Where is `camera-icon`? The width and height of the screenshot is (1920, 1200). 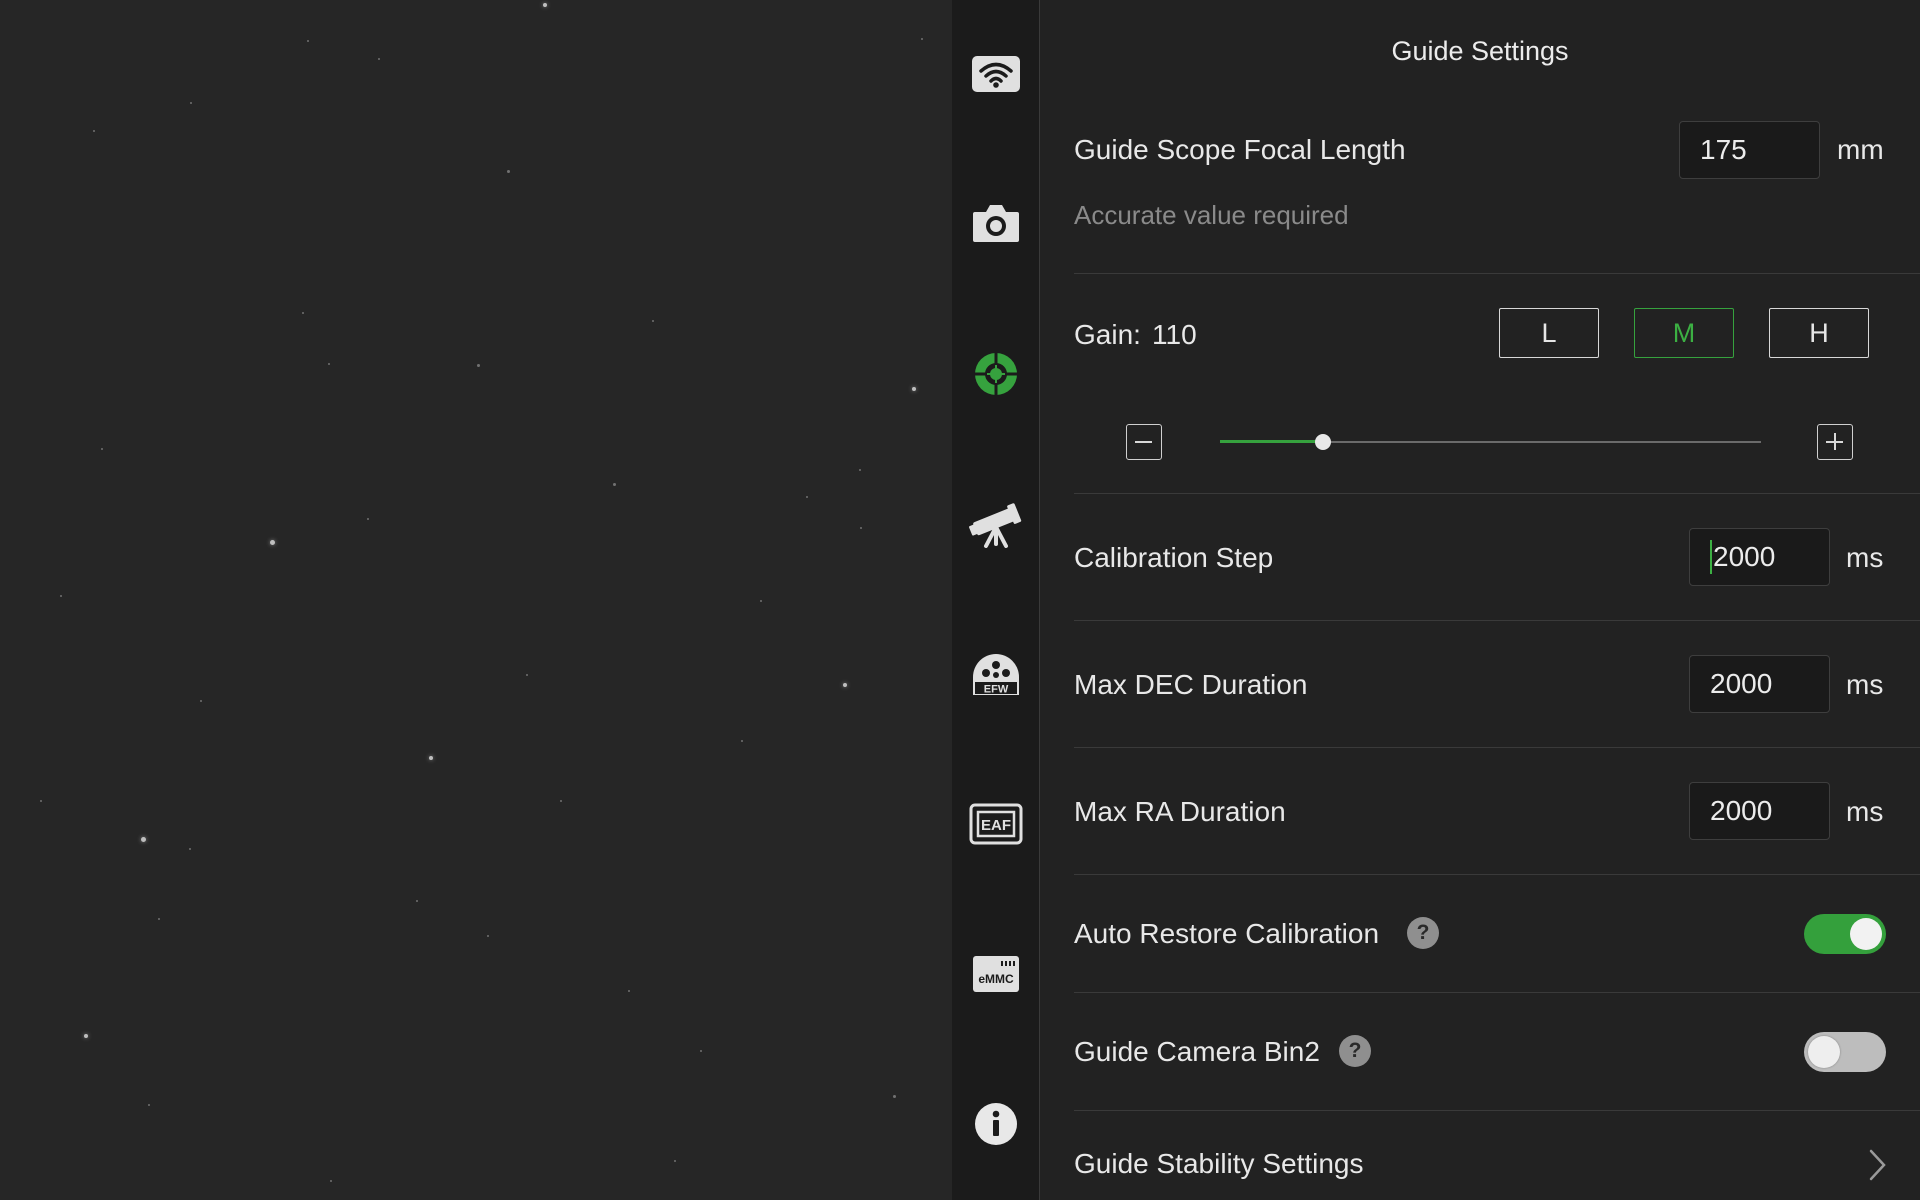 camera-icon is located at coordinates (996, 223).